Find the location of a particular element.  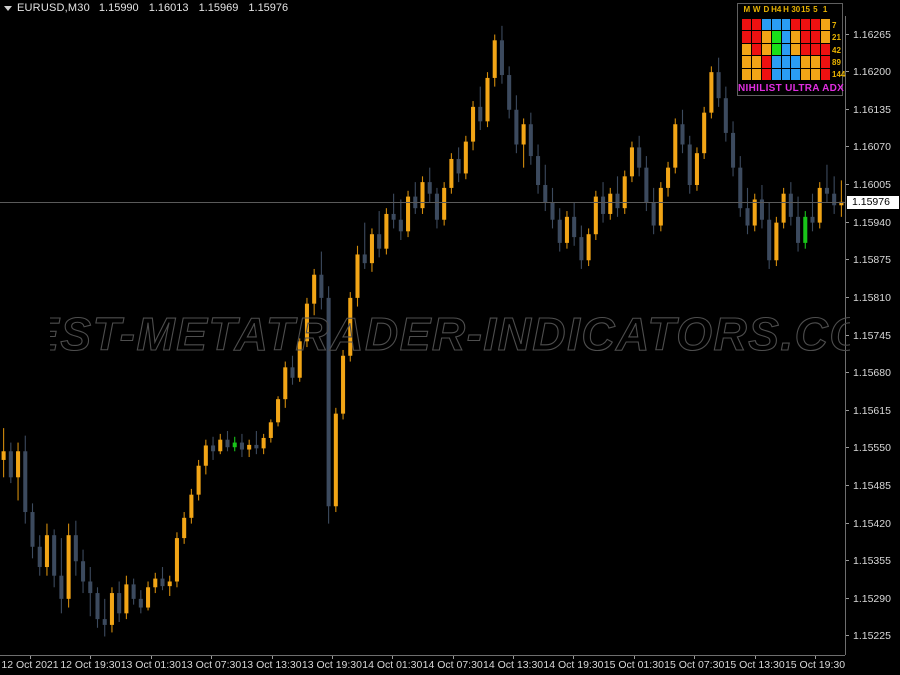

indicator-column-label: M is located at coordinates (747, 9).